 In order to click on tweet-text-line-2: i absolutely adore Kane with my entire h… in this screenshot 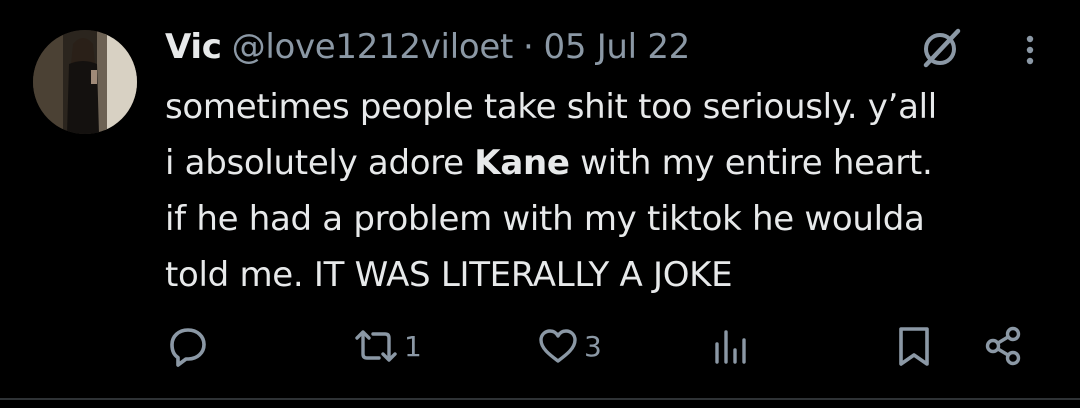, I will do `click(610, 163)`.